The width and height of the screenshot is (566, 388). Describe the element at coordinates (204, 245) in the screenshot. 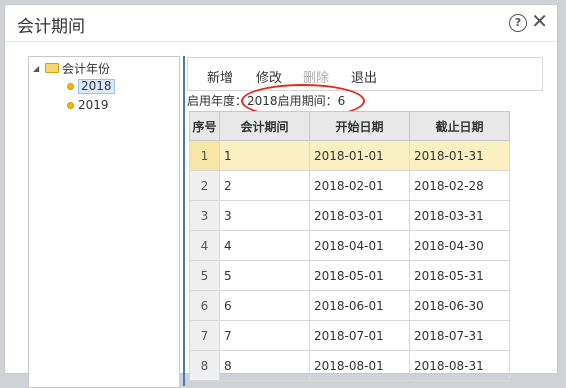

I see `row-index: 4` at that location.